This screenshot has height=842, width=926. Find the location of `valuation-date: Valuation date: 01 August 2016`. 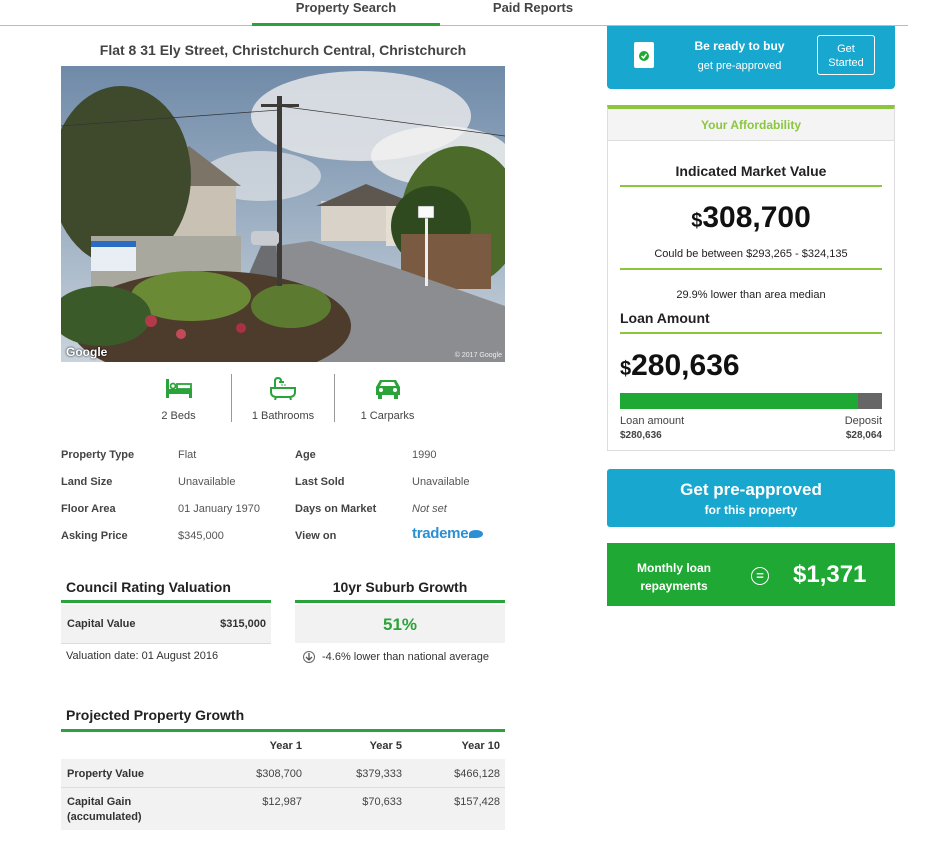

valuation-date: Valuation date: 01 August 2016 is located at coordinates (142, 656).